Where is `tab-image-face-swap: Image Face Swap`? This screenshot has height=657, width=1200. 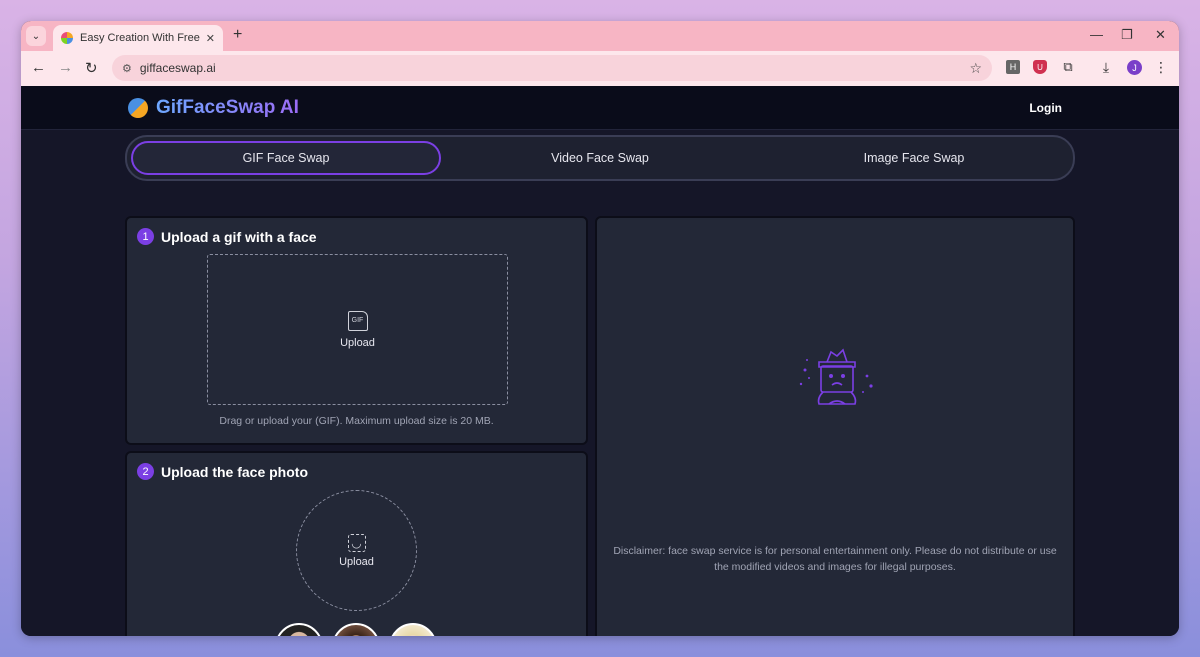 tab-image-face-swap: Image Face Swap is located at coordinates (914, 158).